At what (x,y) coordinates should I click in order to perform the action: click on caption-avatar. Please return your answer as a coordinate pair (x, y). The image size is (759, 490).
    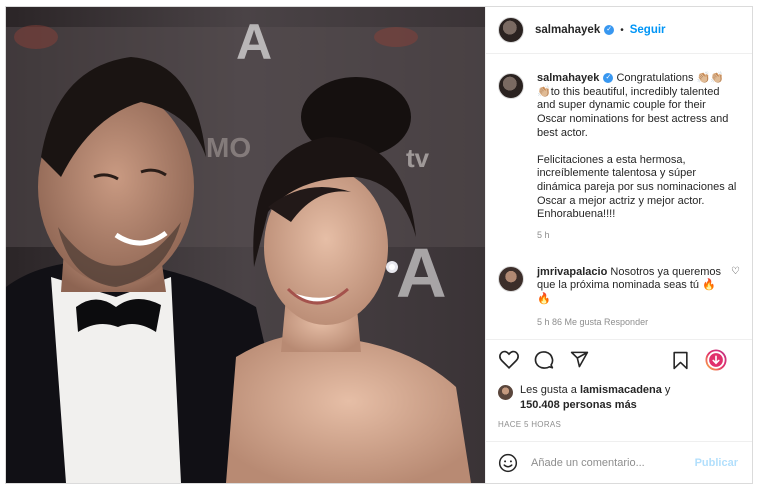
    Looking at the image, I should click on (511, 86).